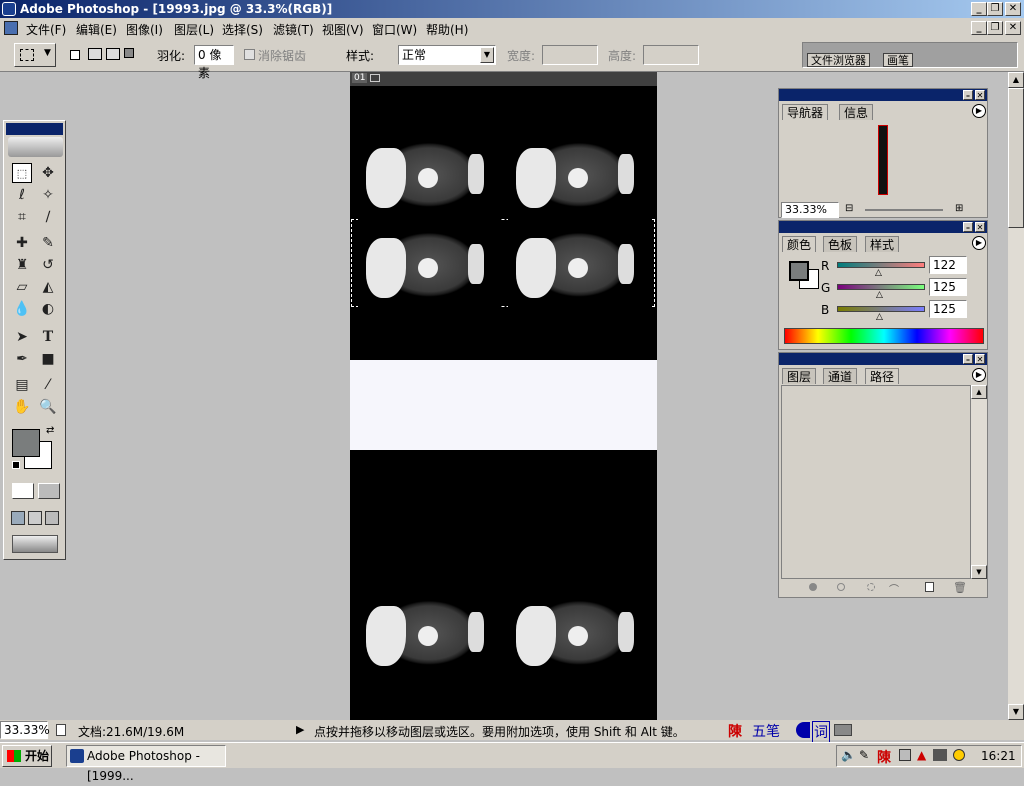 This screenshot has height=786, width=1024. What do you see at coordinates (803, 730) in the screenshot?
I see `ime-halfwidth-icon` at bounding box center [803, 730].